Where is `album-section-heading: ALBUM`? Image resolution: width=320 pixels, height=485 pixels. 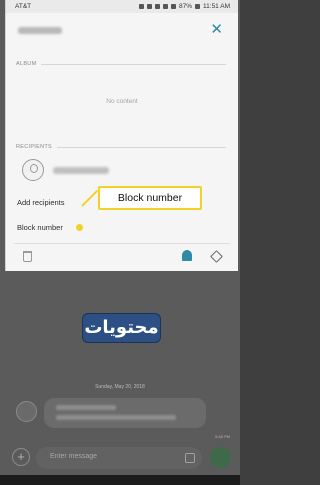 album-section-heading: ALBUM is located at coordinates (121, 64).